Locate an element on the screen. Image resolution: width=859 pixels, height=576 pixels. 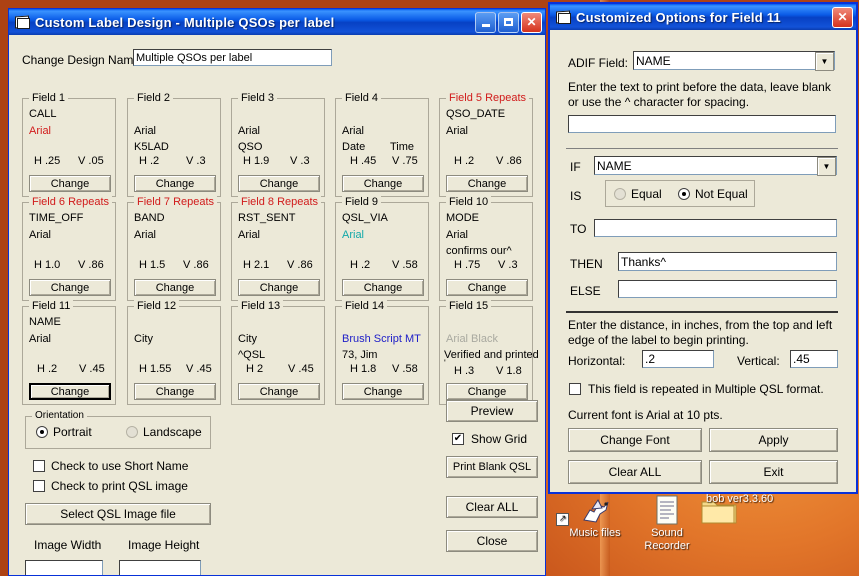
field-h-value: H .75 is located at coordinates (467, 265).